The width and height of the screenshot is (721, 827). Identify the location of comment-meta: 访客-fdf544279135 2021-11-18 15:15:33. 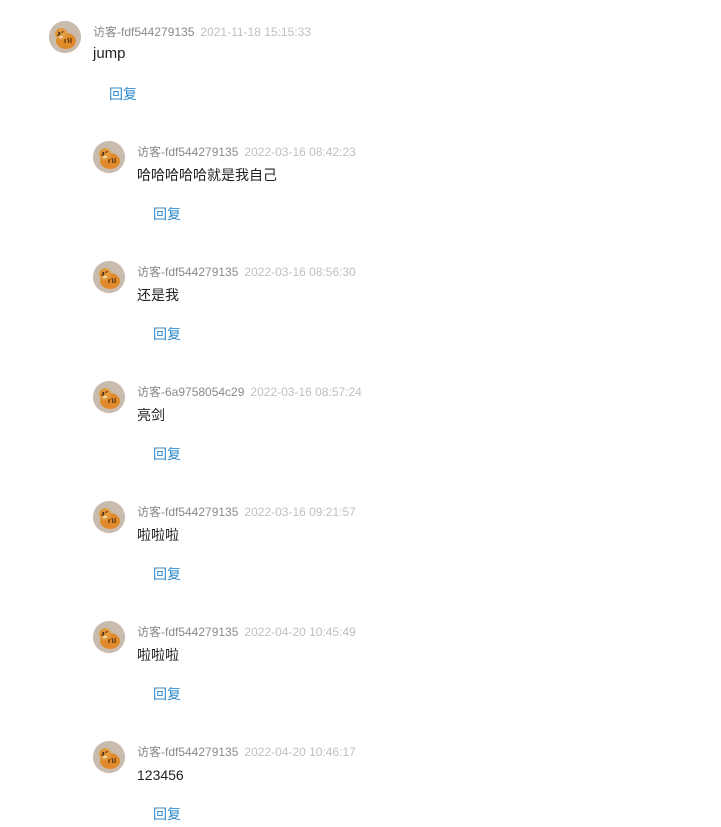
(202, 32).